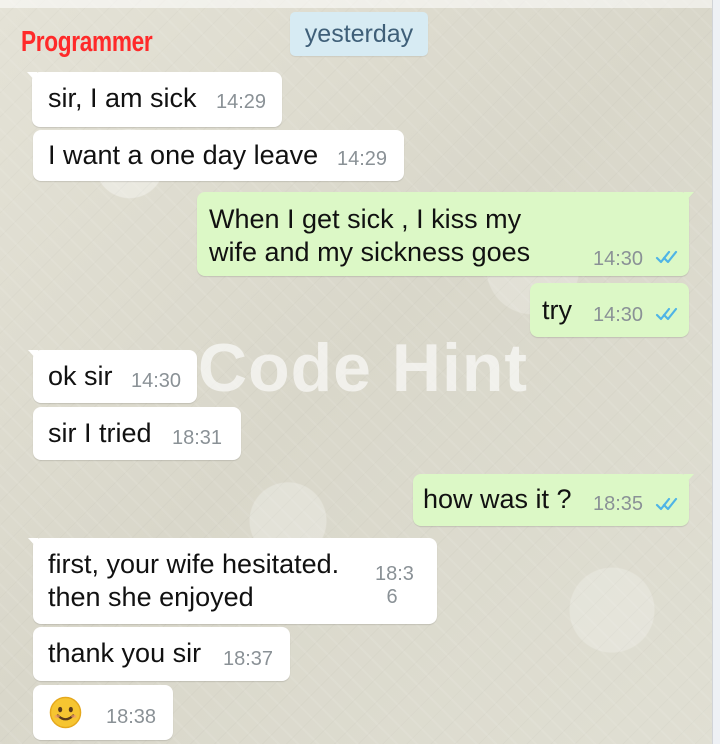 Image resolution: width=720 pixels, height=744 pixels. Describe the element at coordinates (497, 499) in the screenshot. I see `message-text: how was it ?` at that location.